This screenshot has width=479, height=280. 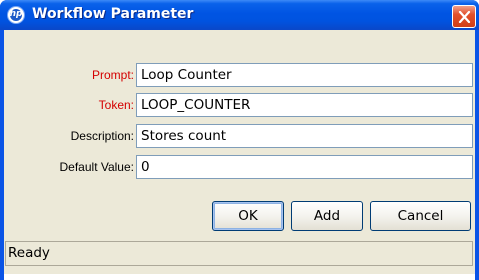 I want to click on description-label: Description:, so click(x=102, y=136).